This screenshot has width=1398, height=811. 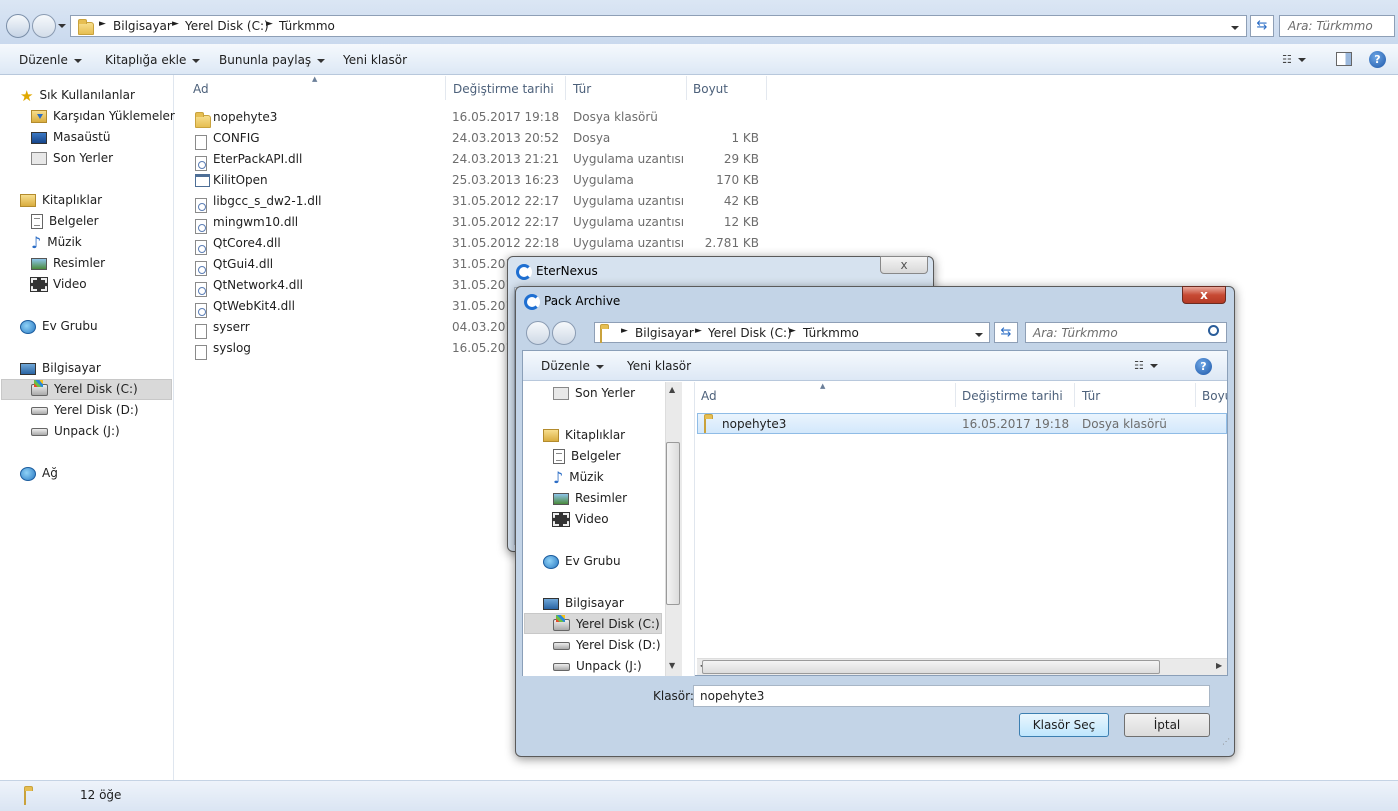 I want to click on organize-button: Düzenle, so click(x=50, y=60).